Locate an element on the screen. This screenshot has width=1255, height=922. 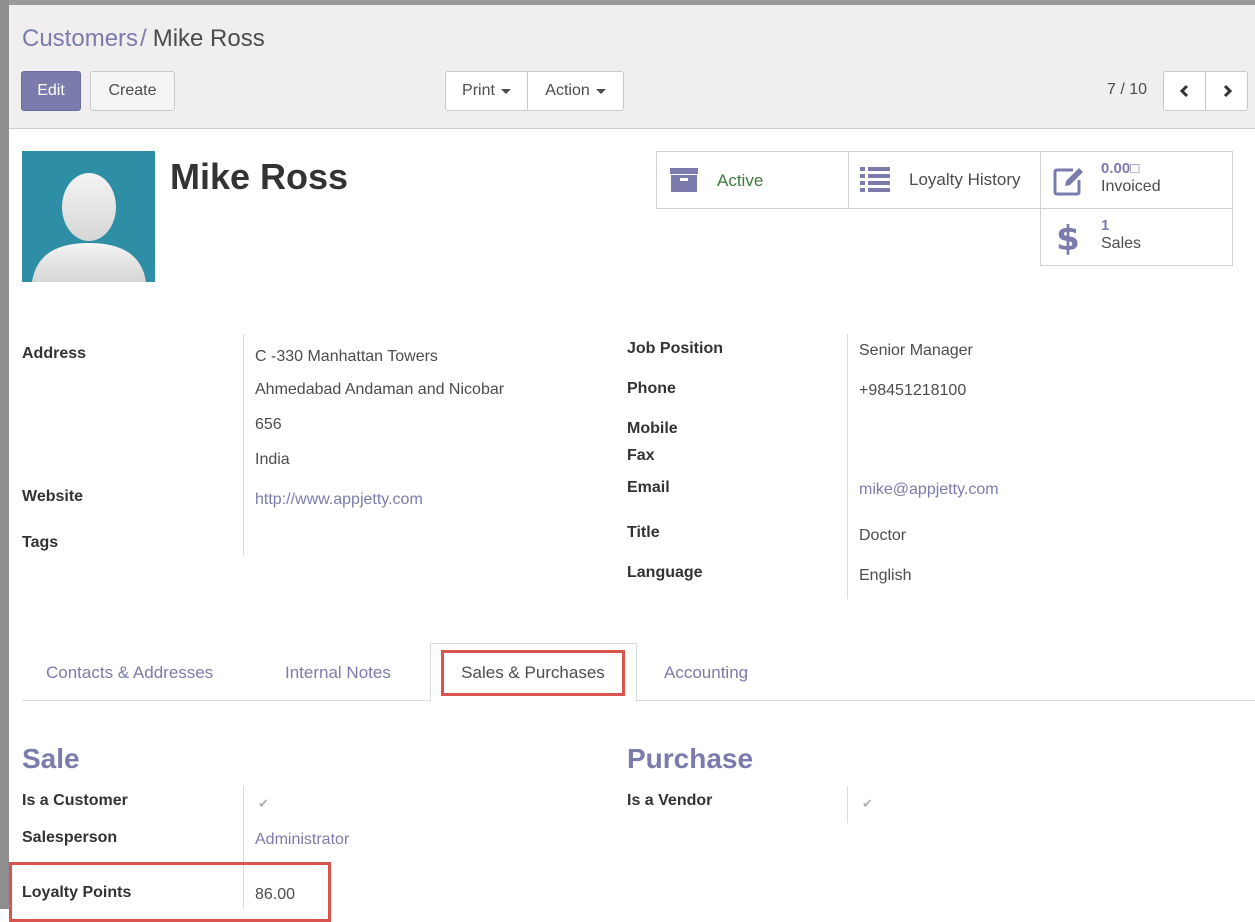
invoiced-stat: 0.00□ Invoiced is located at coordinates (1131, 178).